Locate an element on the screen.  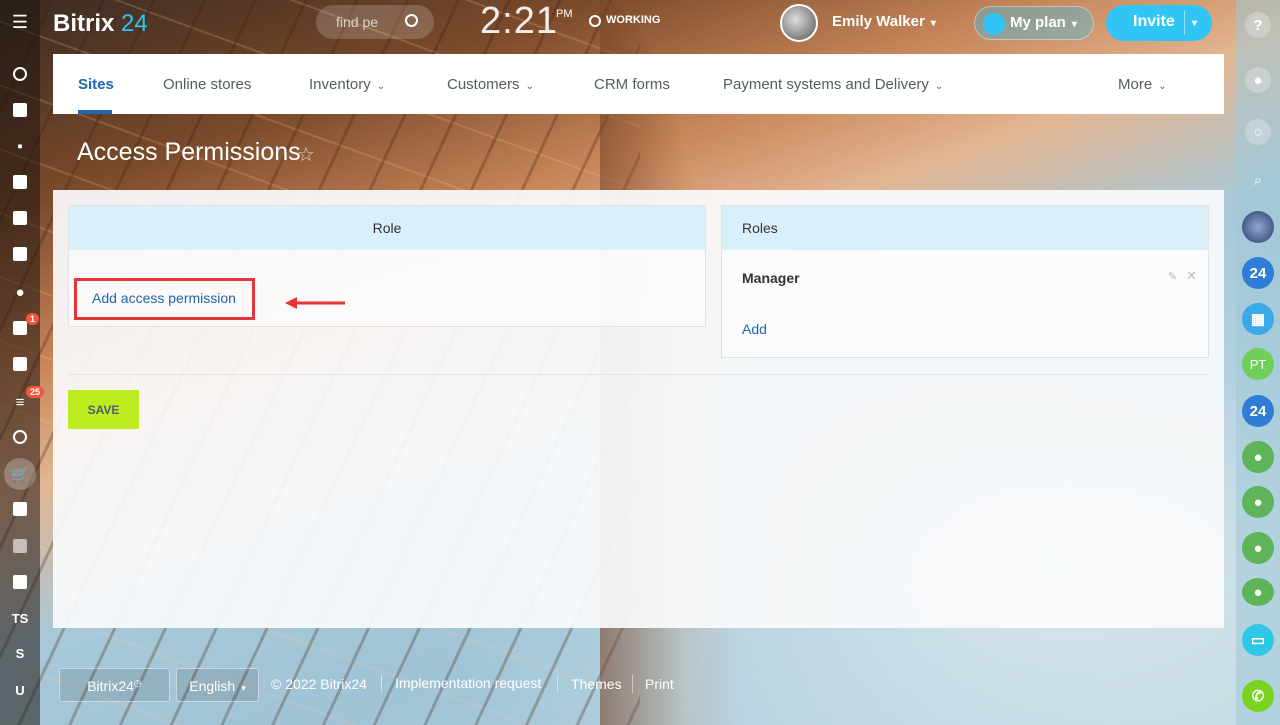
messenger-icon: ○ is located at coordinates (1258, 132).